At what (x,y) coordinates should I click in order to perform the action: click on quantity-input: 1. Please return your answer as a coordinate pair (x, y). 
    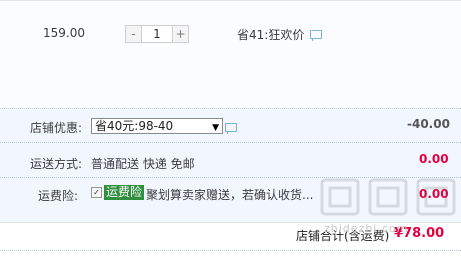
    Looking at the image, I should click on (157, 34).